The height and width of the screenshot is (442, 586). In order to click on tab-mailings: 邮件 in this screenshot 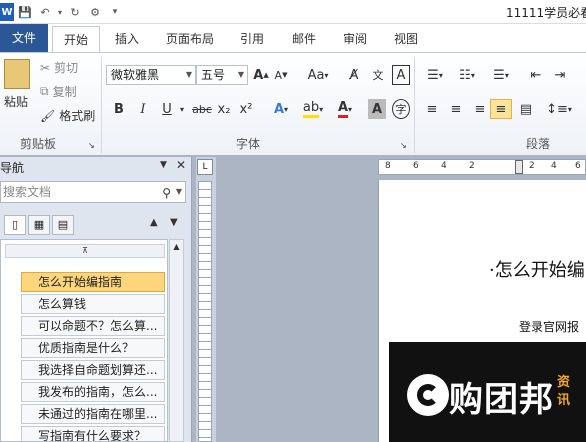, I will do `click(304, 39)`.